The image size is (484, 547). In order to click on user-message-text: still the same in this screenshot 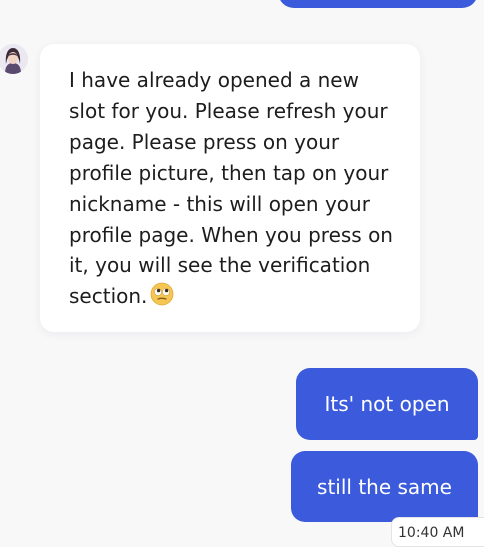, I will do `click(384, 486)`.